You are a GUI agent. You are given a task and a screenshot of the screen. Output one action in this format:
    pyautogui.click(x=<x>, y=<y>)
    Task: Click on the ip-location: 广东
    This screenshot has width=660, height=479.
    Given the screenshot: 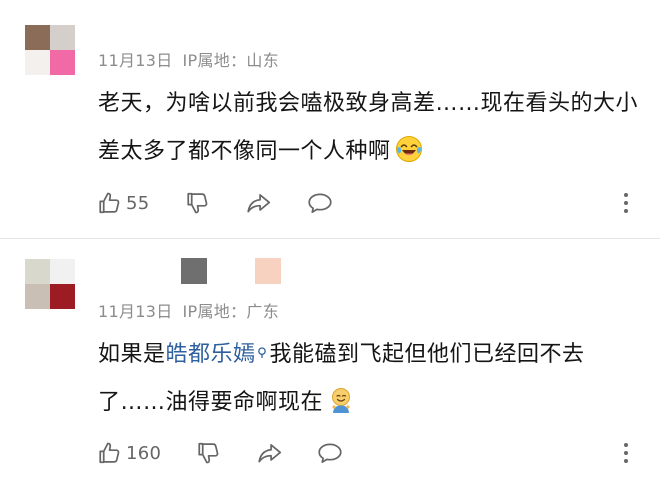 What is the action you would take?
    pyautogui.click(x=263, y=311)
    